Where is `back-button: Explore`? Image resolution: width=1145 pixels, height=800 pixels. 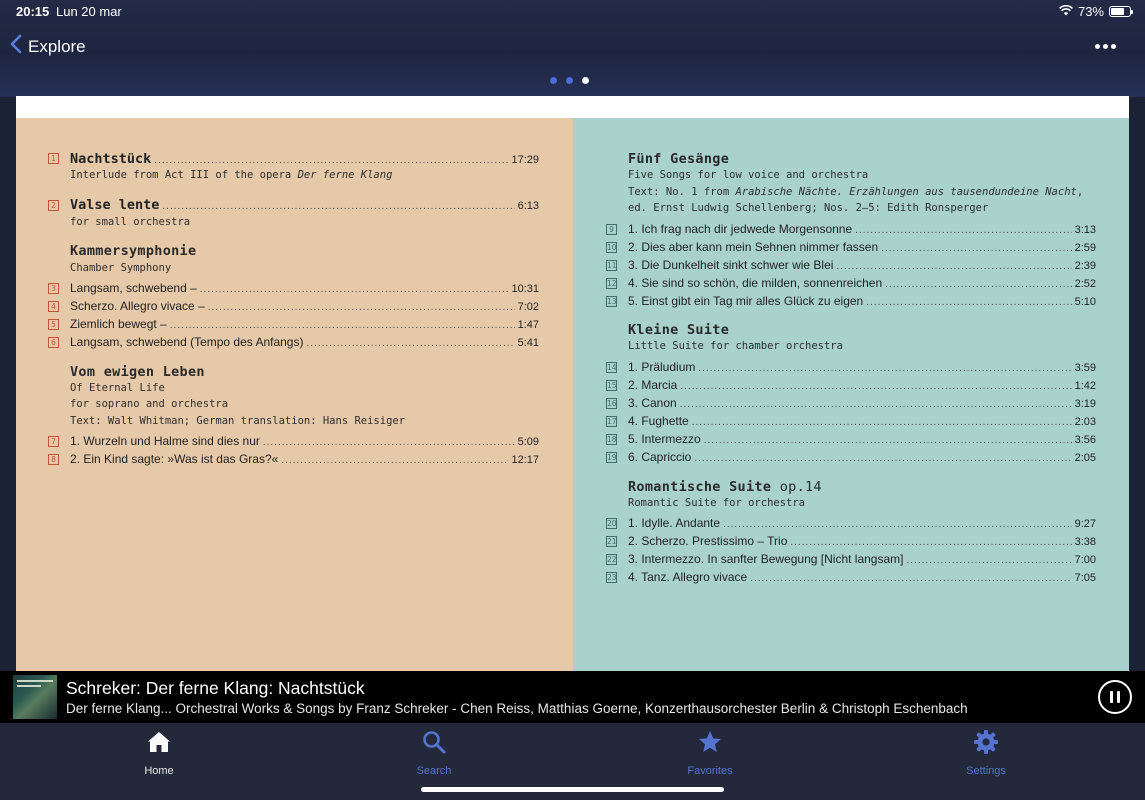 back-button: Explore is located at coordinates (48, 46).